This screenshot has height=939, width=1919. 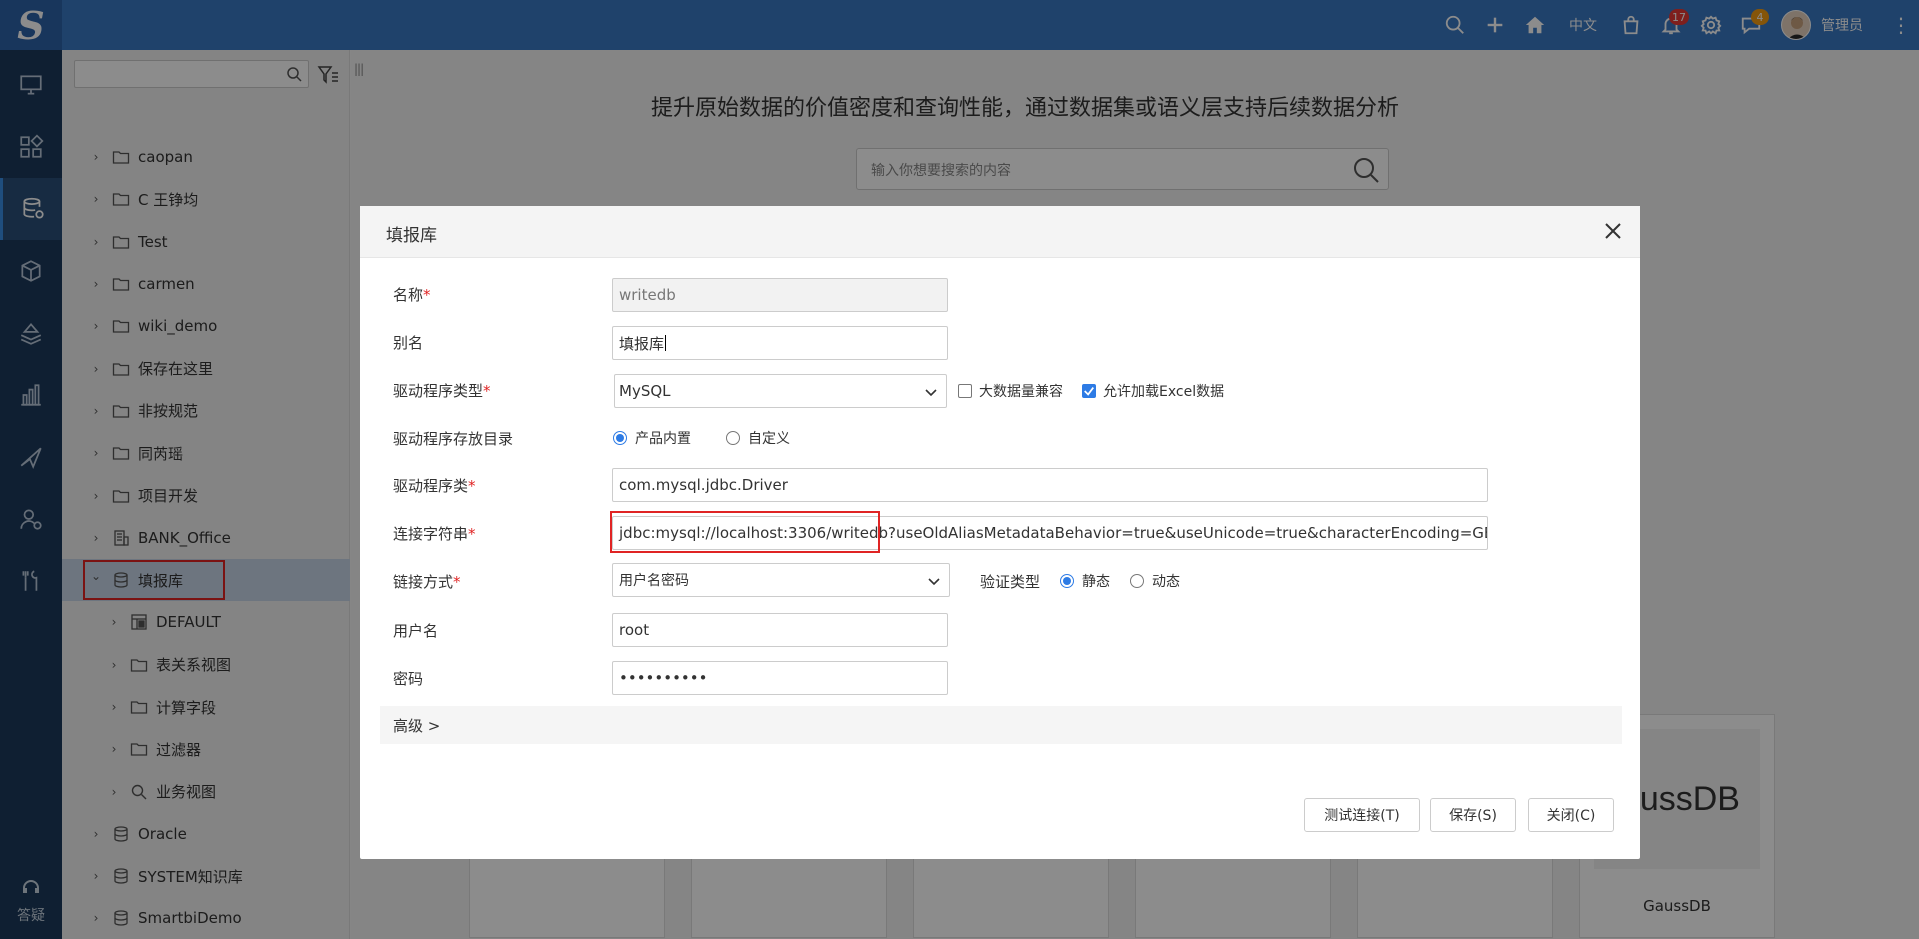 What do you see at coordinates (408, 343) in the screenshot?
I see `alias-label: 别名` at bounding box center [408, 343].